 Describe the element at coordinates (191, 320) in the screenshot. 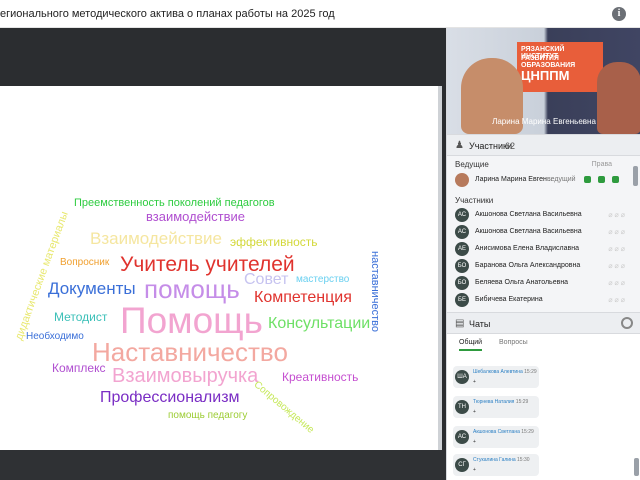

I see `cloud-word: Помощь` at that location.